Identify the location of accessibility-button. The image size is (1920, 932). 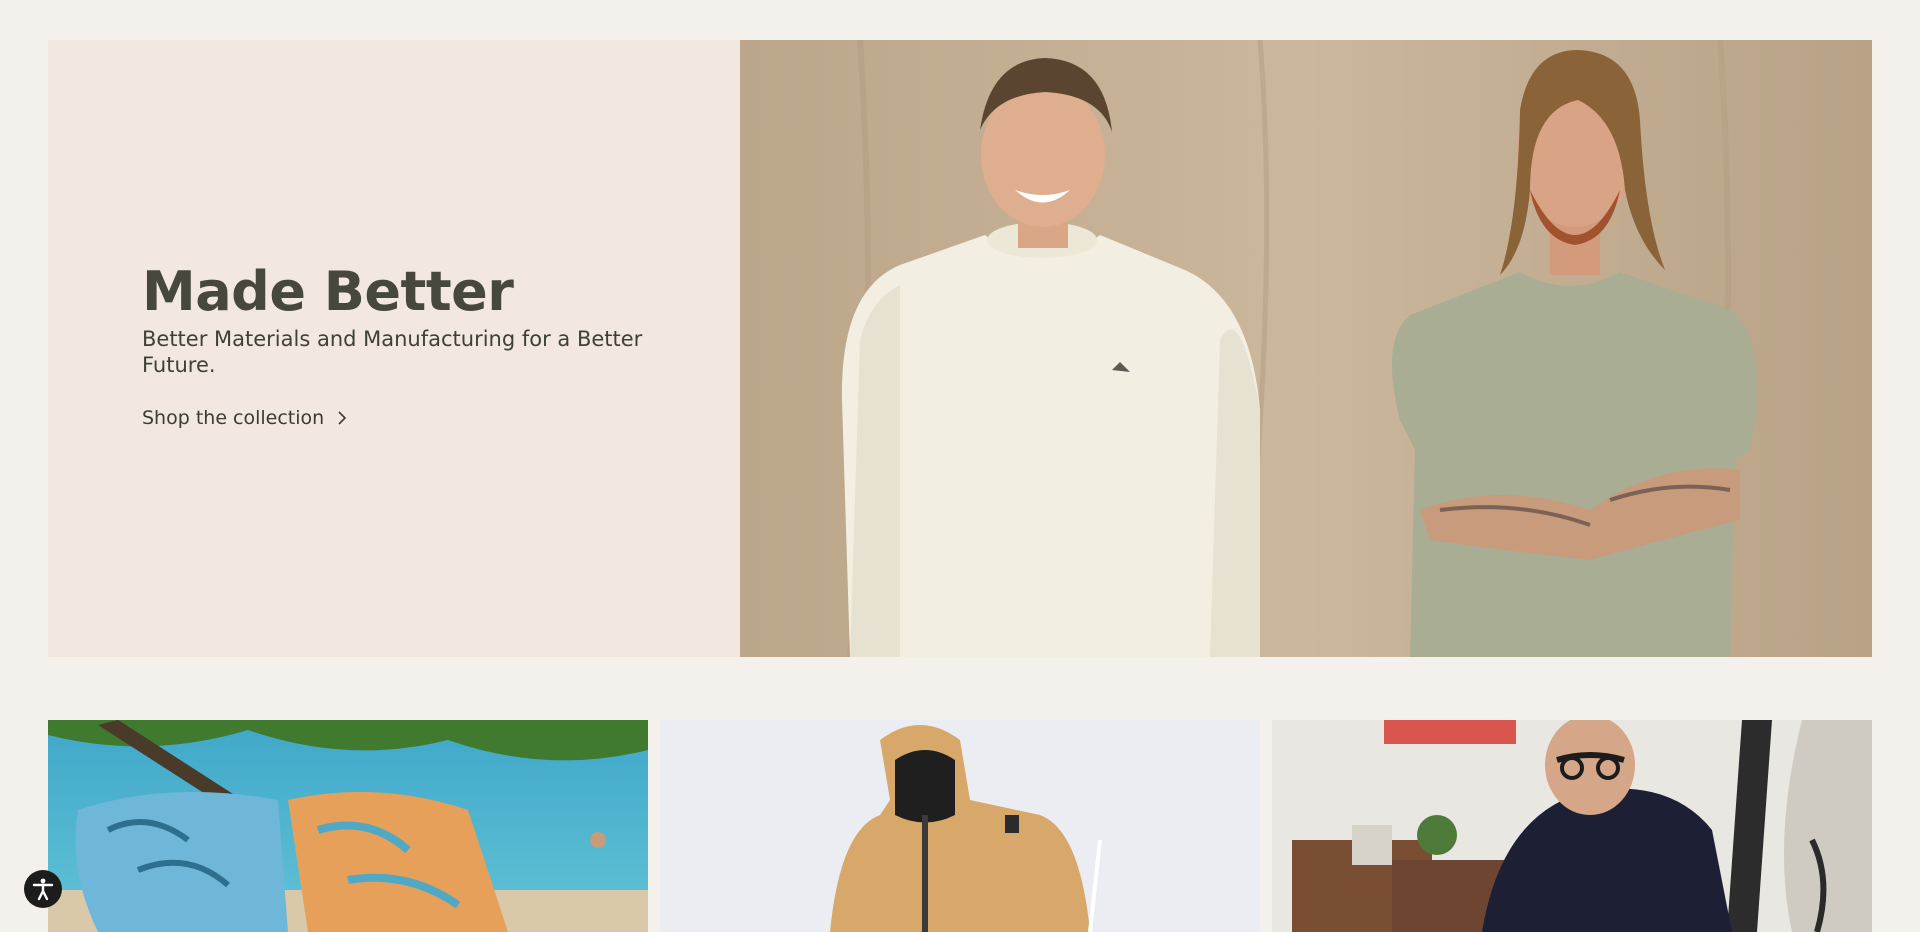
(43, 889).